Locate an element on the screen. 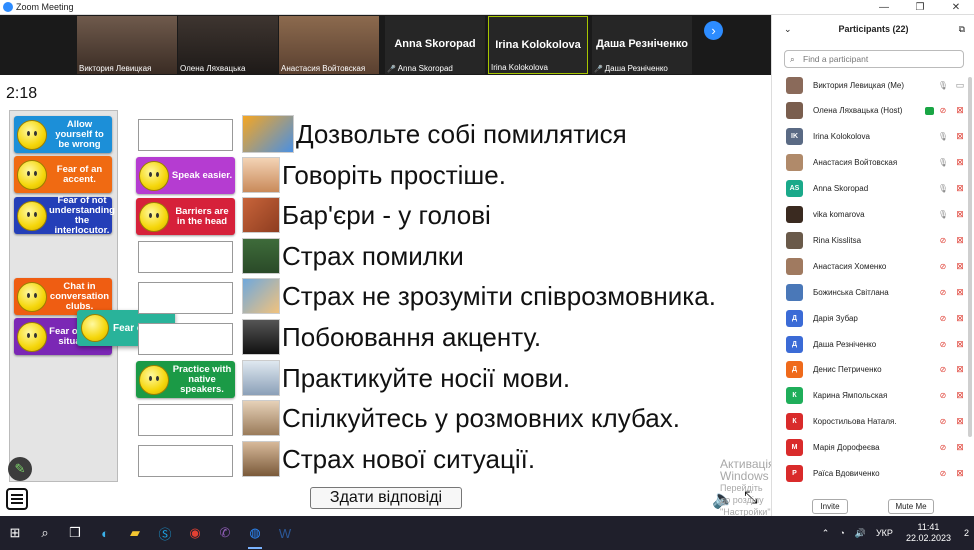  notifications-badge: 2 is located at coordinates (966, 533).